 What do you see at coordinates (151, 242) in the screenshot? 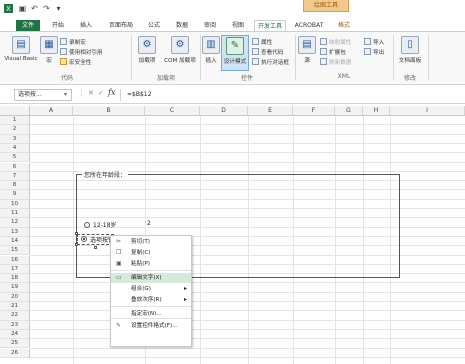
I see `context-menu-item: ✂ 剪切(T)` at bounding box center [151, 242].